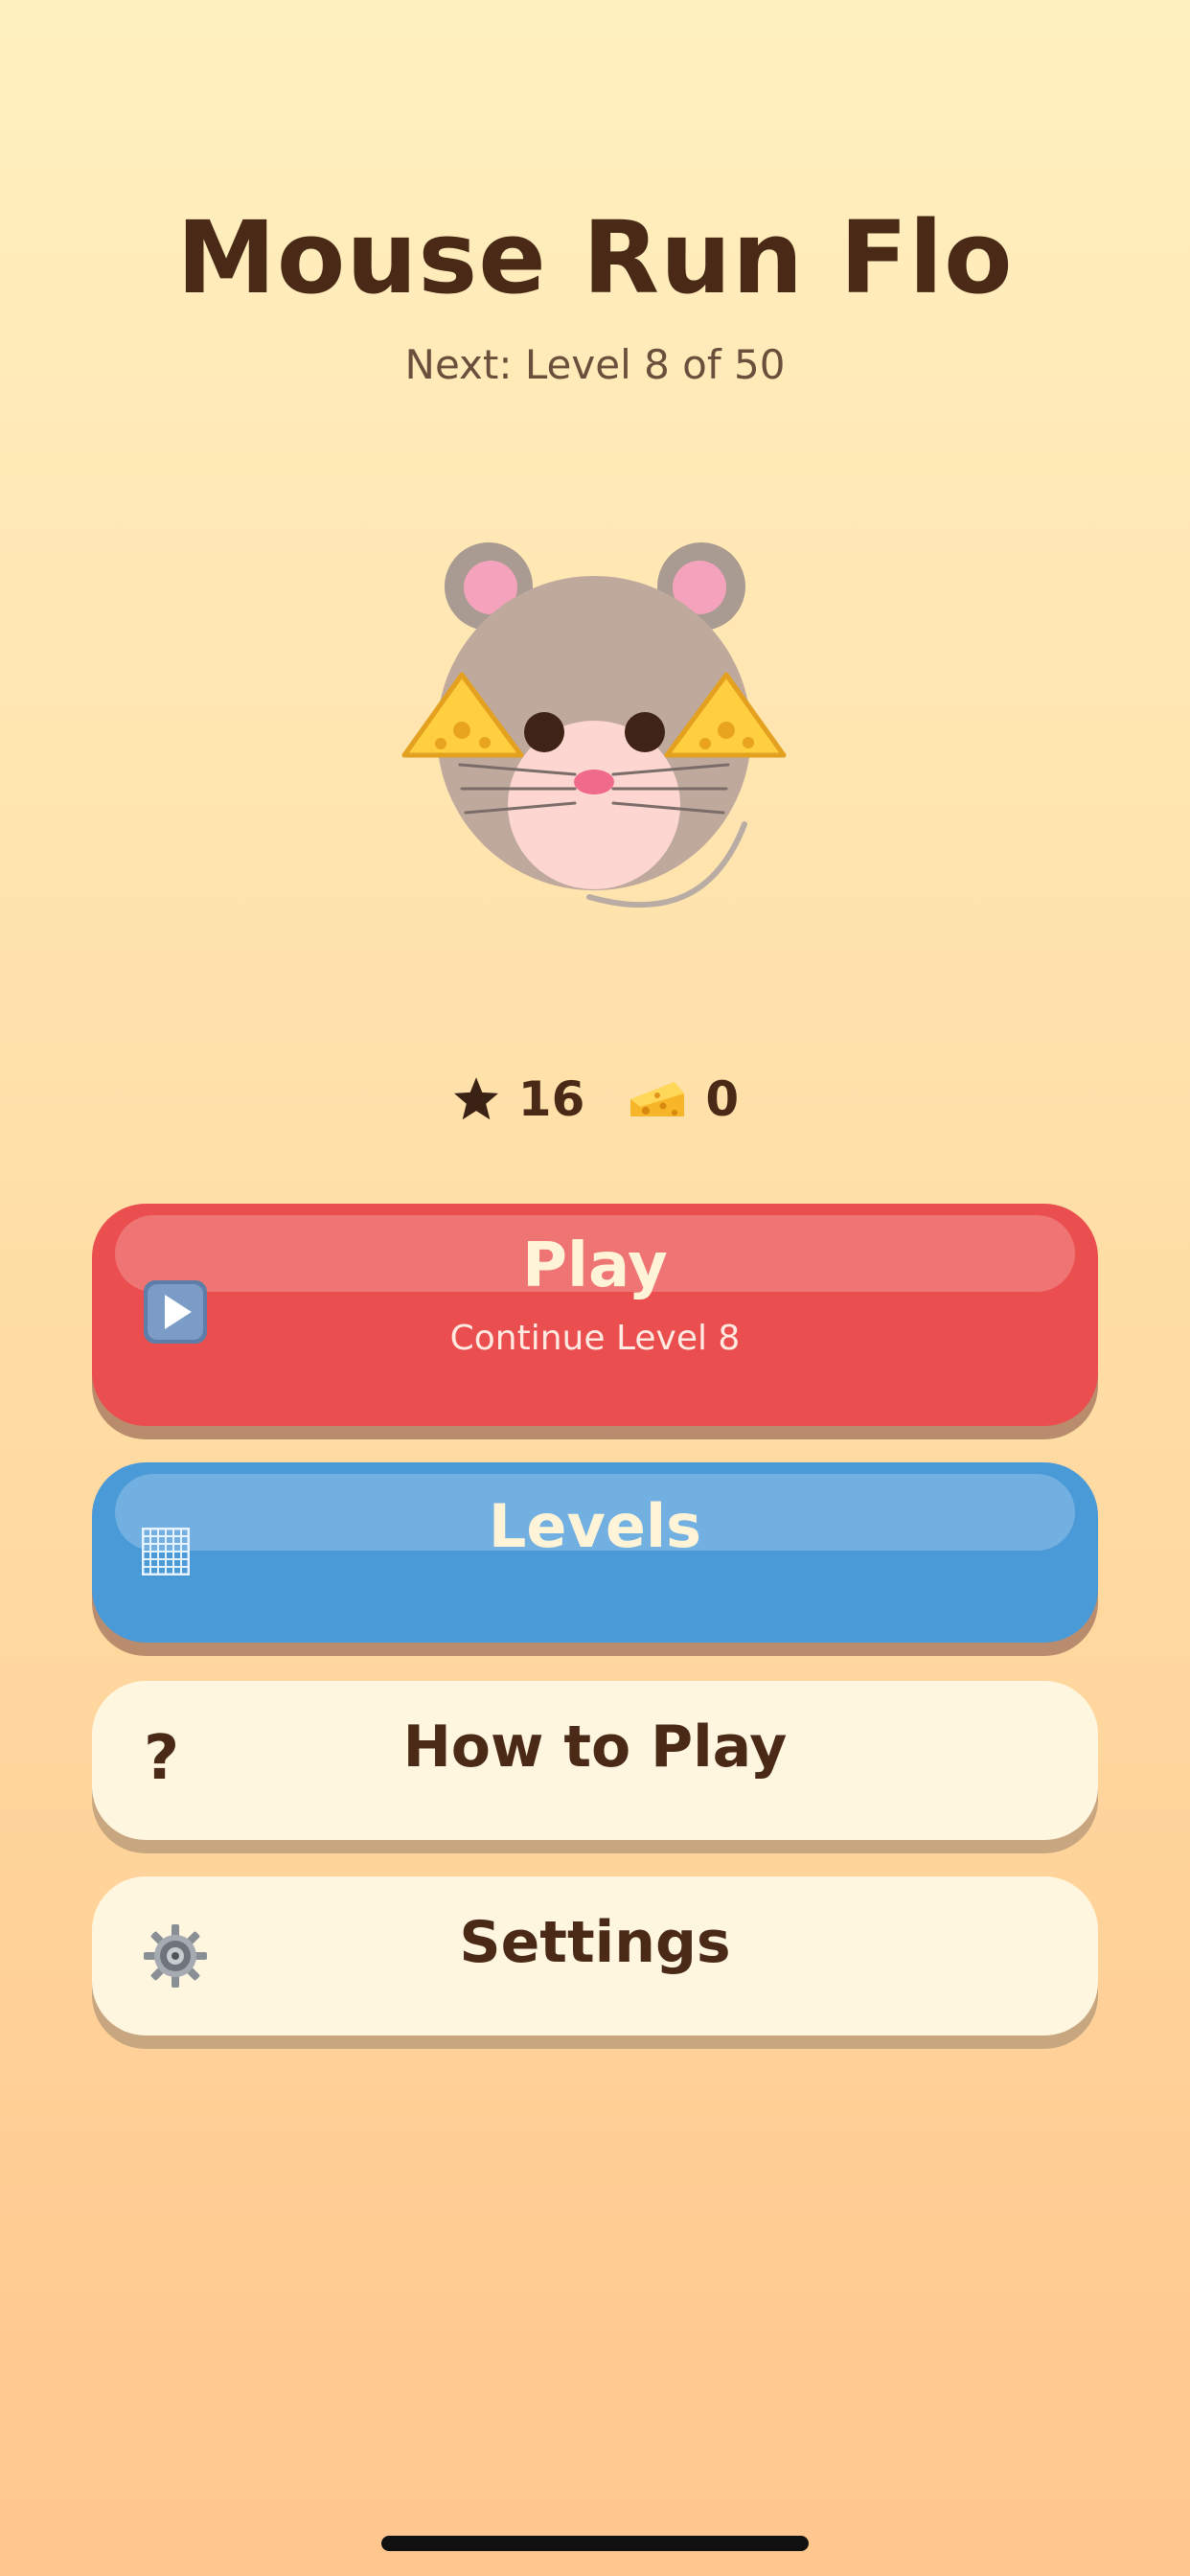  Describe the element at coordinates (645, 732) in the screenshot. I see `mouse-eye-right` at that location.